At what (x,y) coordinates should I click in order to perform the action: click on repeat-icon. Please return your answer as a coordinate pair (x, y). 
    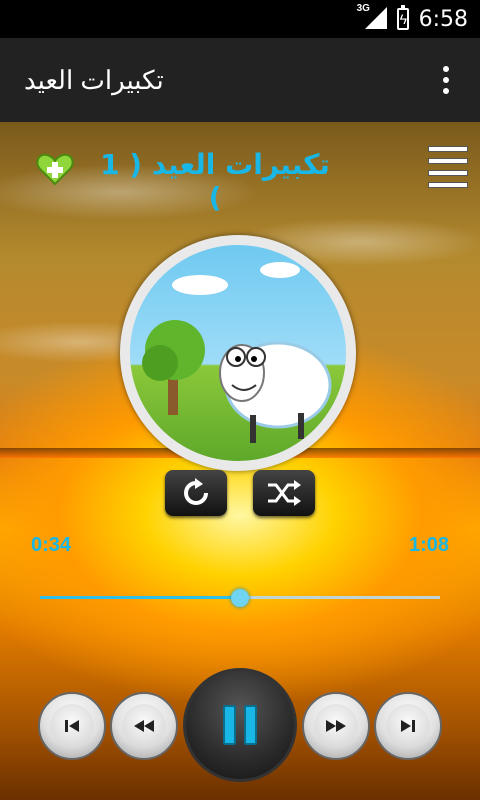
    Looking at the image, I should click on (196, 491).